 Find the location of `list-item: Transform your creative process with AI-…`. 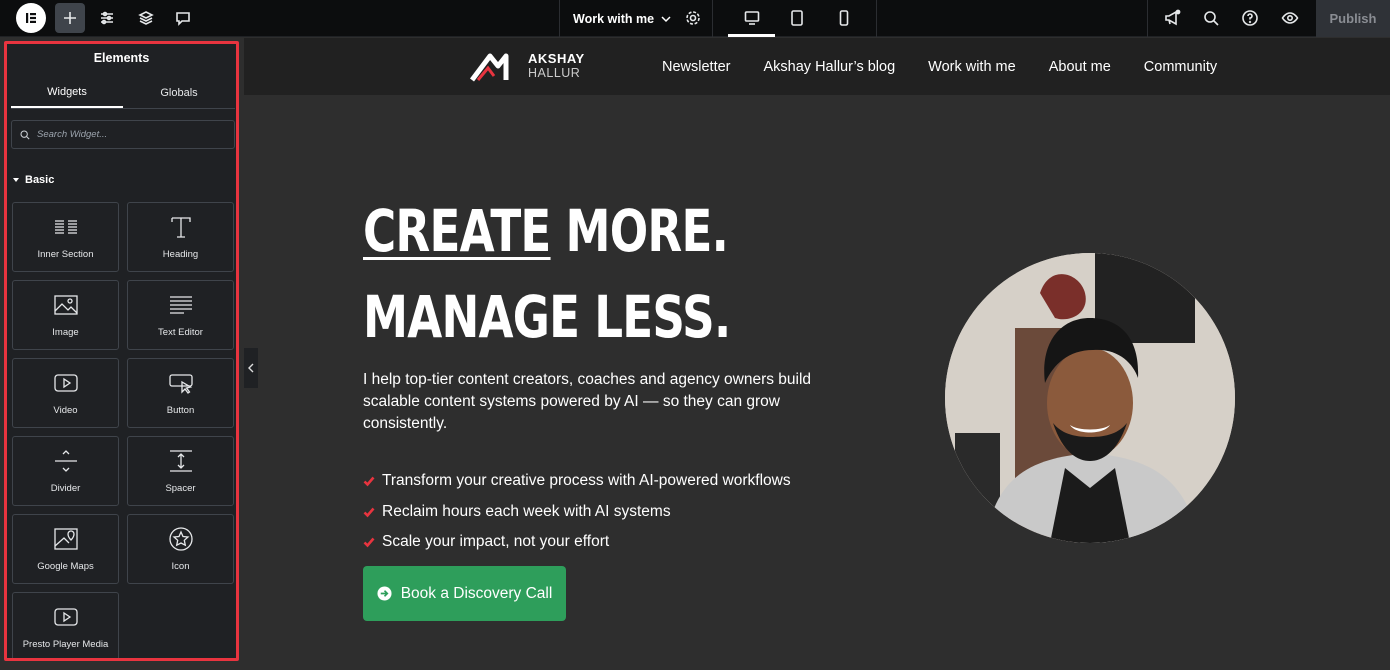

list-item: Transform your creative process with AI-… is located at coordinates (577, 481).